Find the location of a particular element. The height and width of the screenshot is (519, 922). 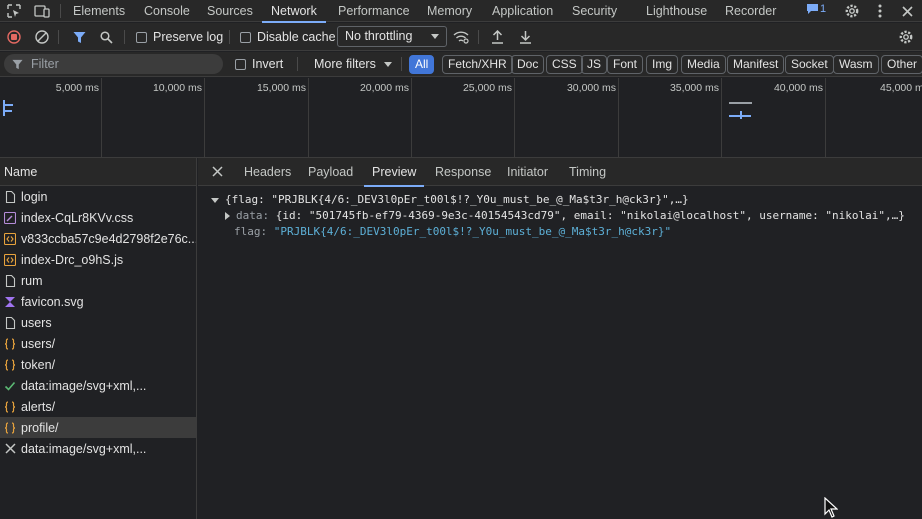

document-icon is located at coordinates (10, 196).